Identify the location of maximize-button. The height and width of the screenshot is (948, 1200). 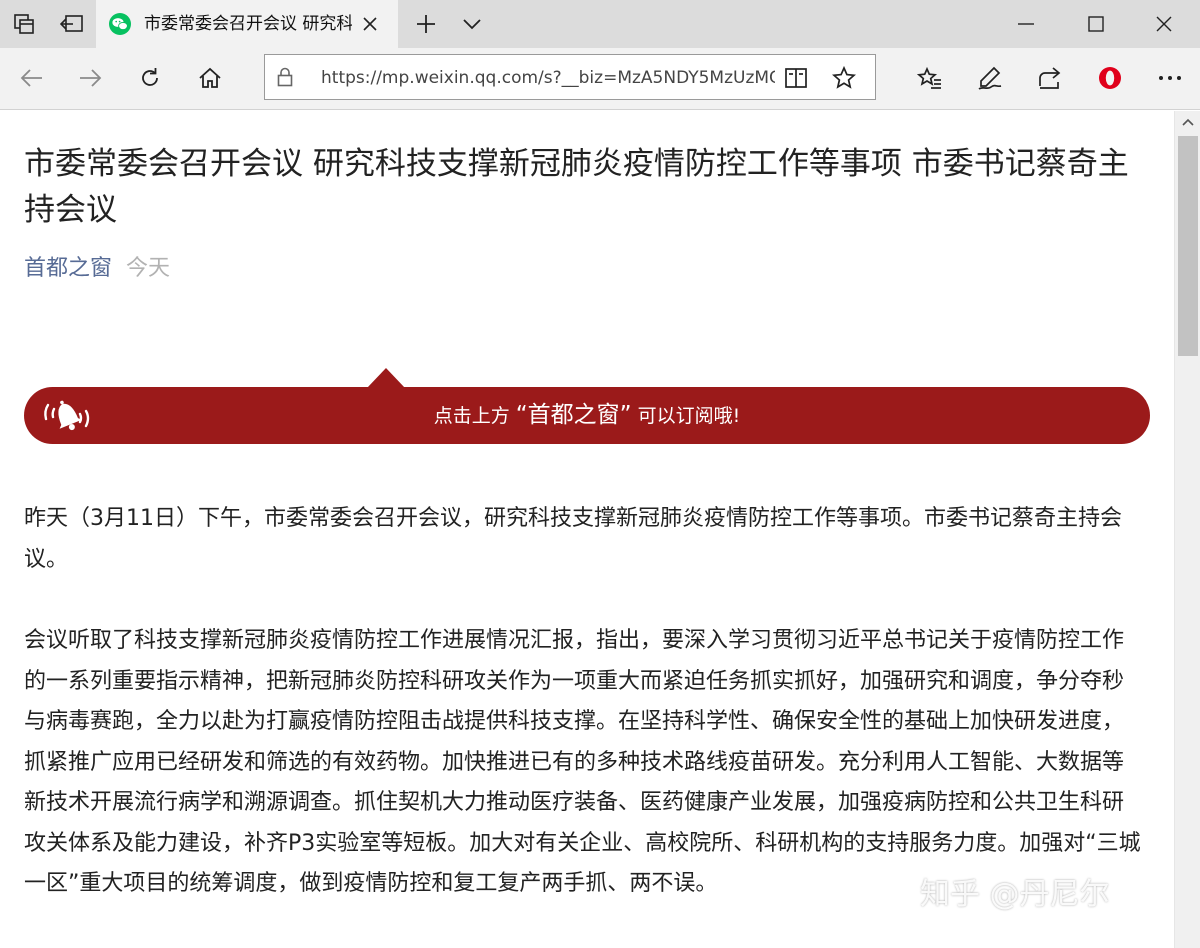
(1096, 24).